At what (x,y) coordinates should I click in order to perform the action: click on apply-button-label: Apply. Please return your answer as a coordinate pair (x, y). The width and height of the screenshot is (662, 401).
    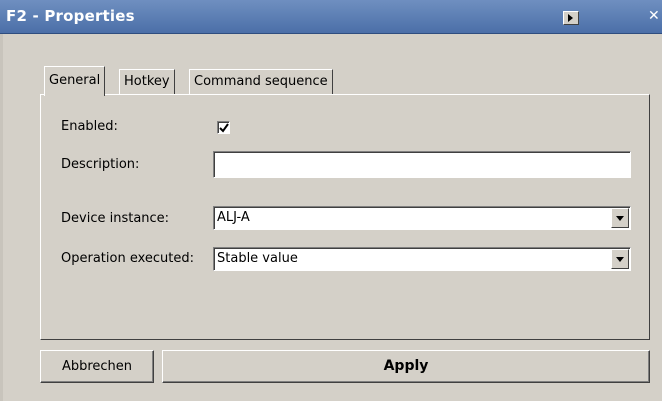
    Looking at the image, I should click on (406, 366).